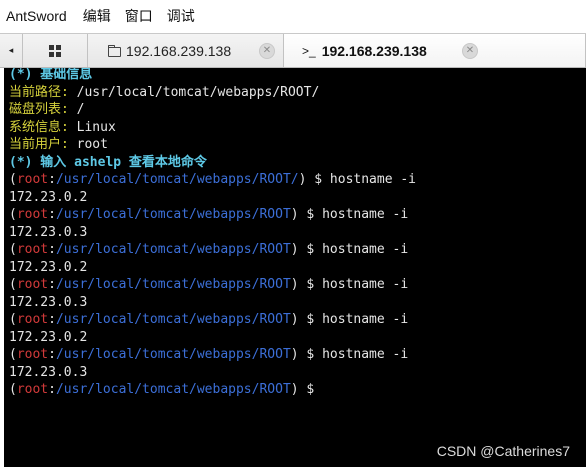 The height and width of the screenshot is (467, 586). What do you see at coordinates (11, 50) in the screenshot?
I see `tab-scroll-left-icon: ◂` at bounding box center [11, 50].